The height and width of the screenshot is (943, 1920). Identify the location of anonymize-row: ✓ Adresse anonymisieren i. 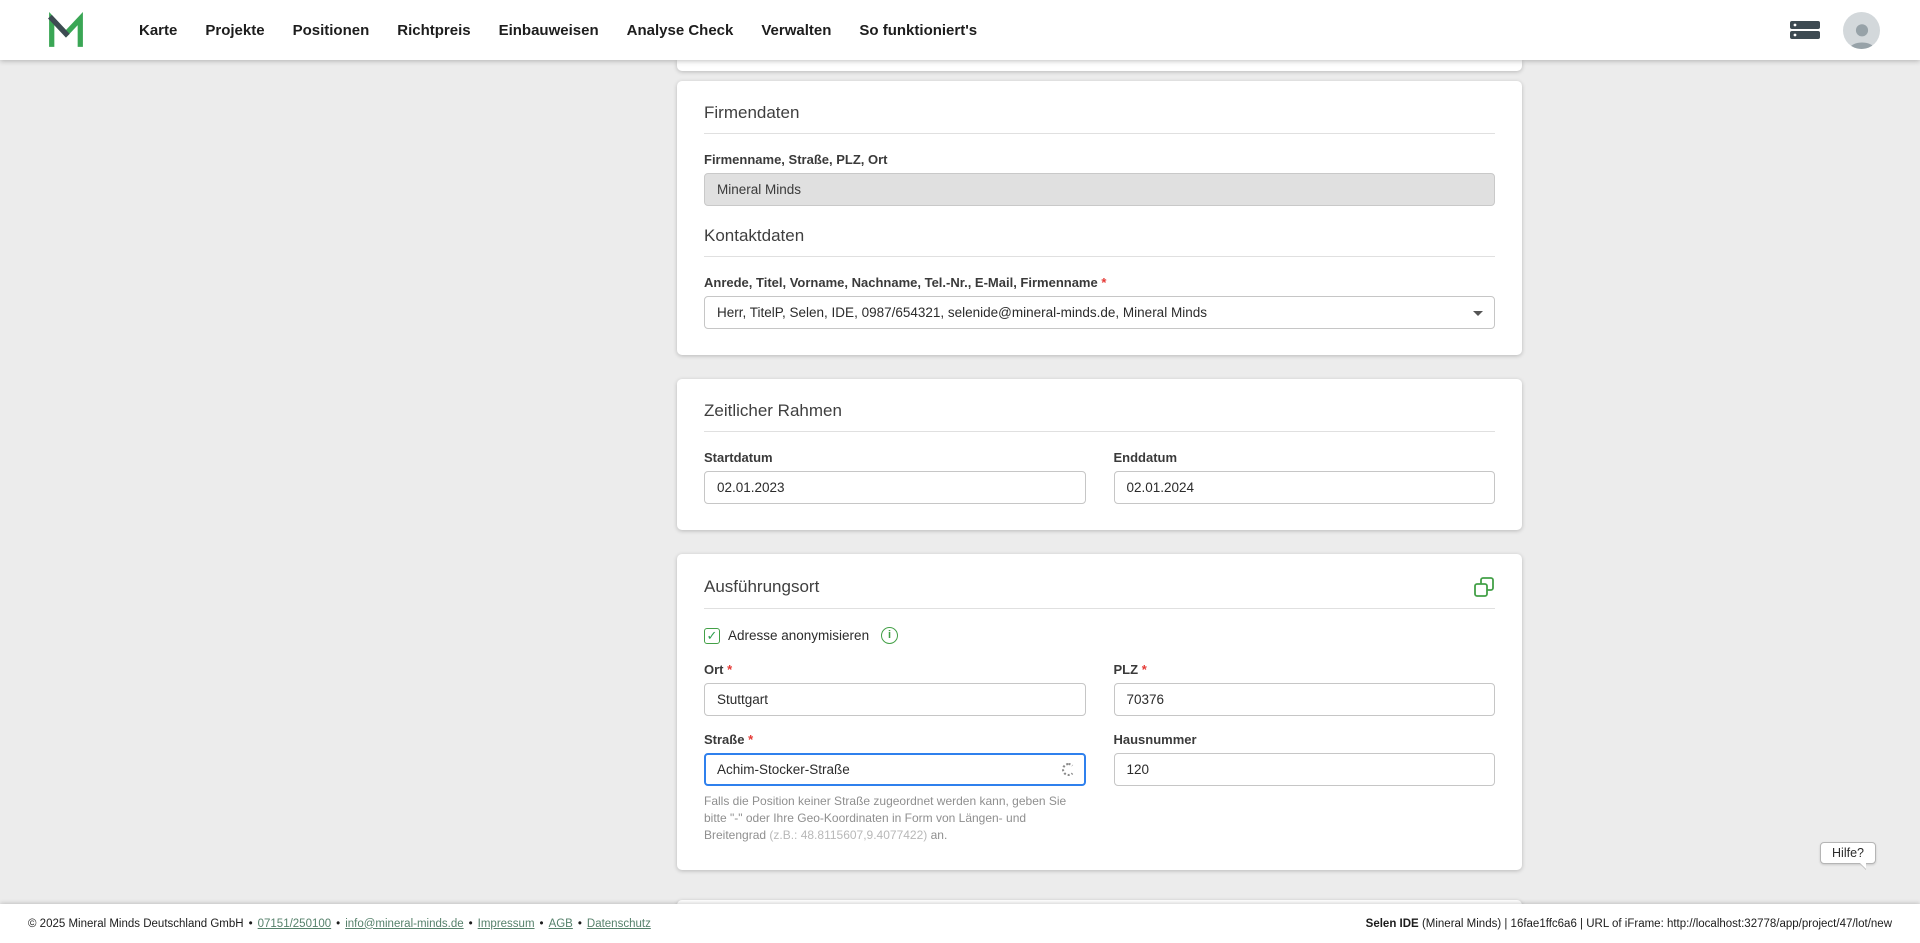
(1099, 635).